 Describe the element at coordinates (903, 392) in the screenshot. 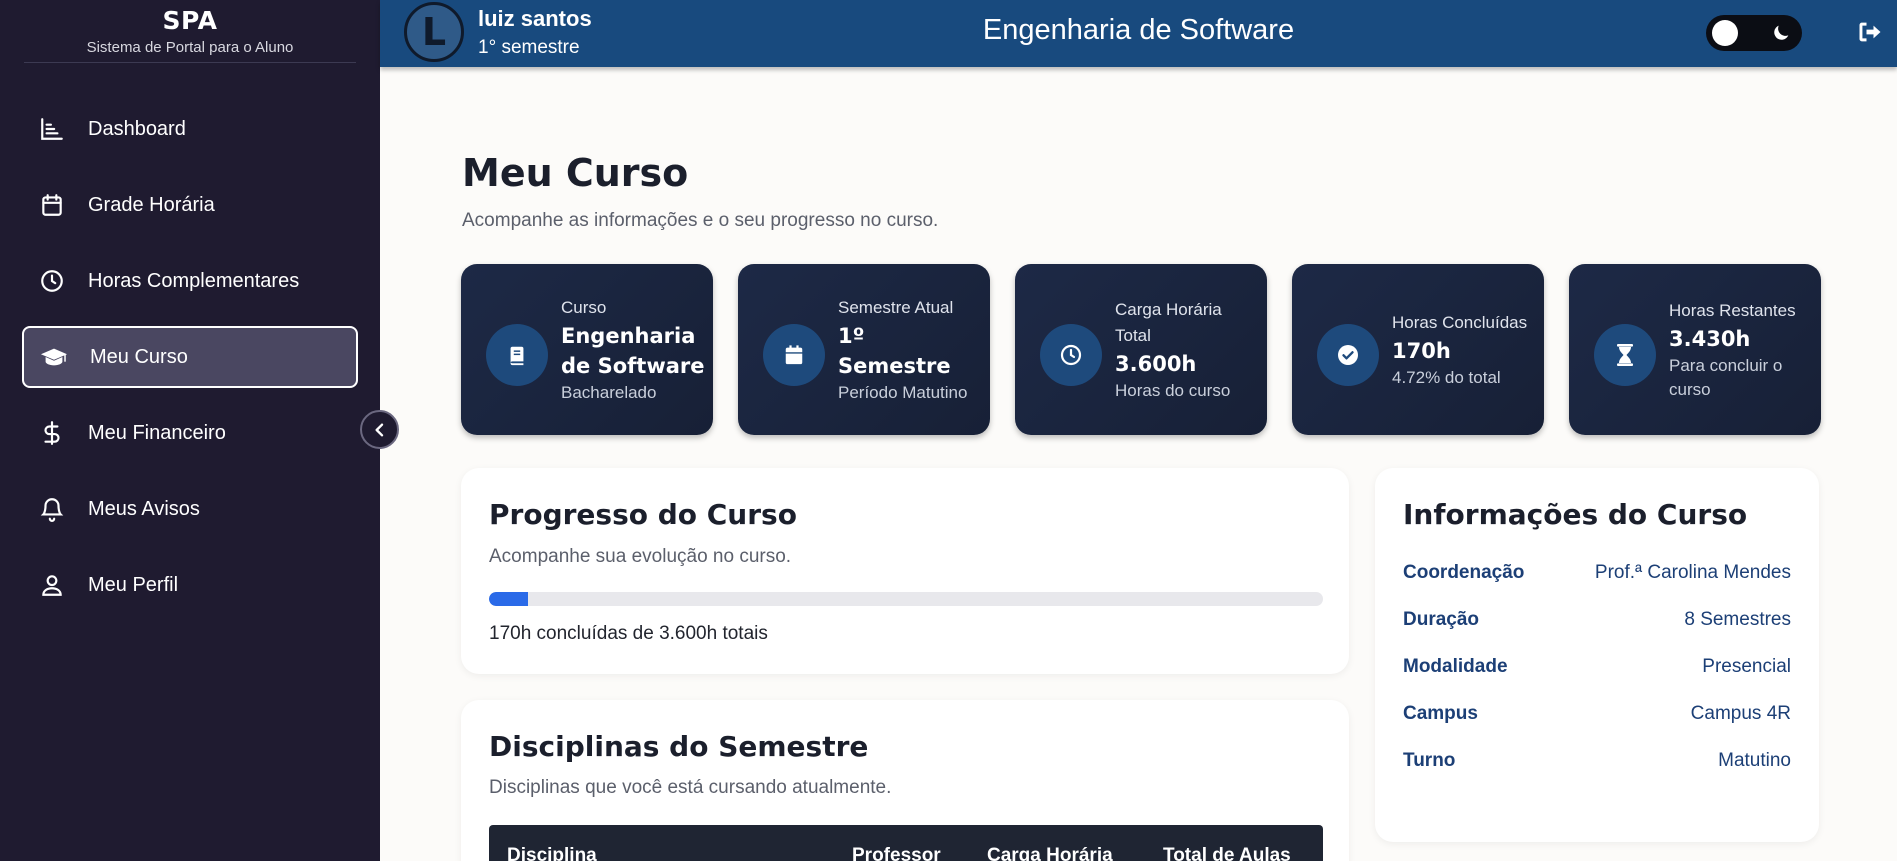

I see `stat-note: Período Matutino` at that location.